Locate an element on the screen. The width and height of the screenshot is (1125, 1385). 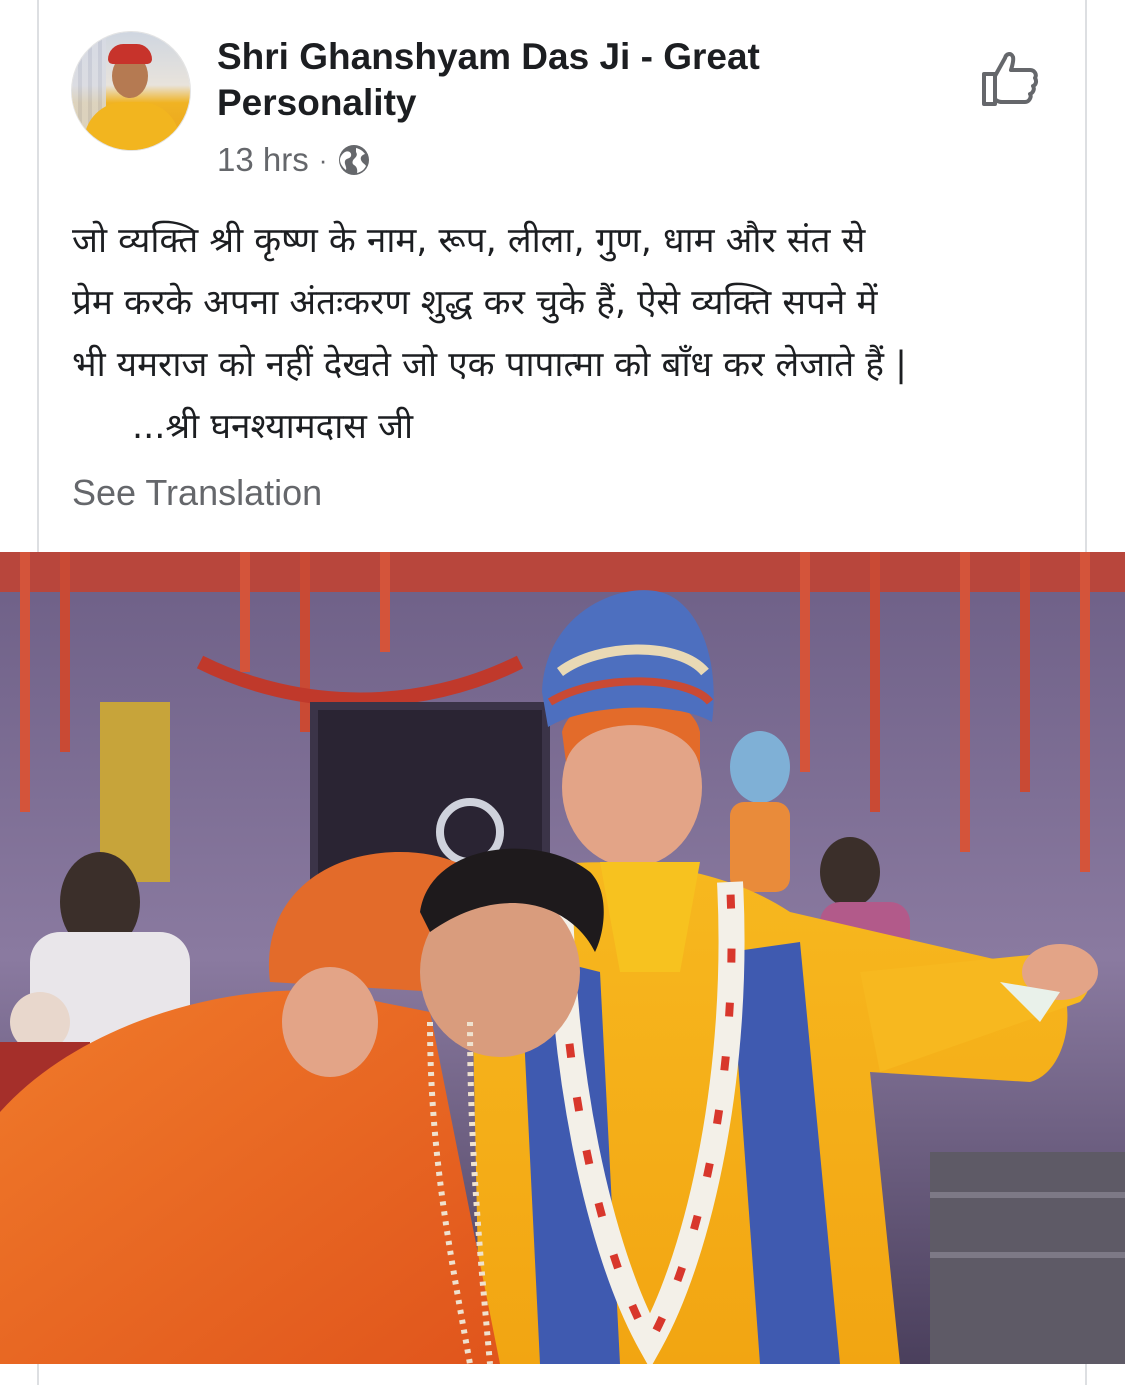
thumbs-up-icon is located at coordinates (1009, 78).